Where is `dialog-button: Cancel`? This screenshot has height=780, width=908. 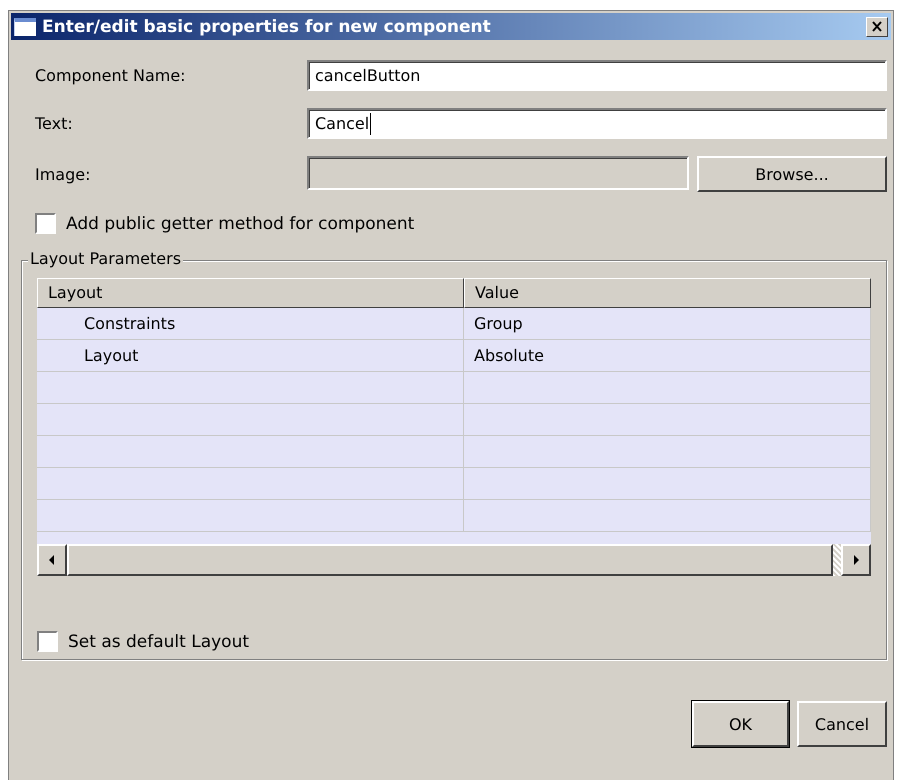
dialog-button: Cancel is located at coordinates (842, 724).